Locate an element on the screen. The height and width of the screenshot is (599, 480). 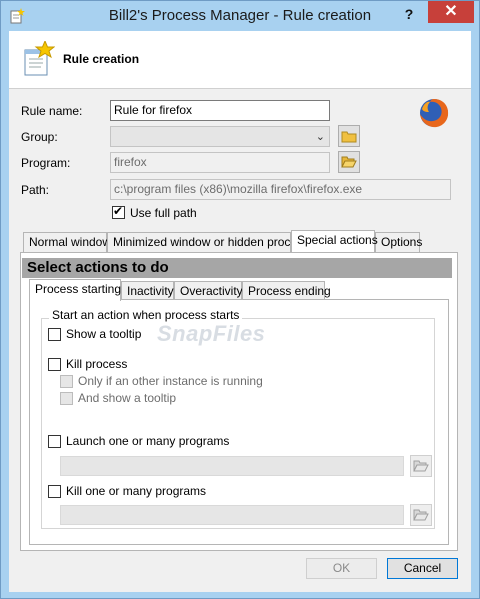
kill-programs-checkbox is located at coordinates (54, 491).